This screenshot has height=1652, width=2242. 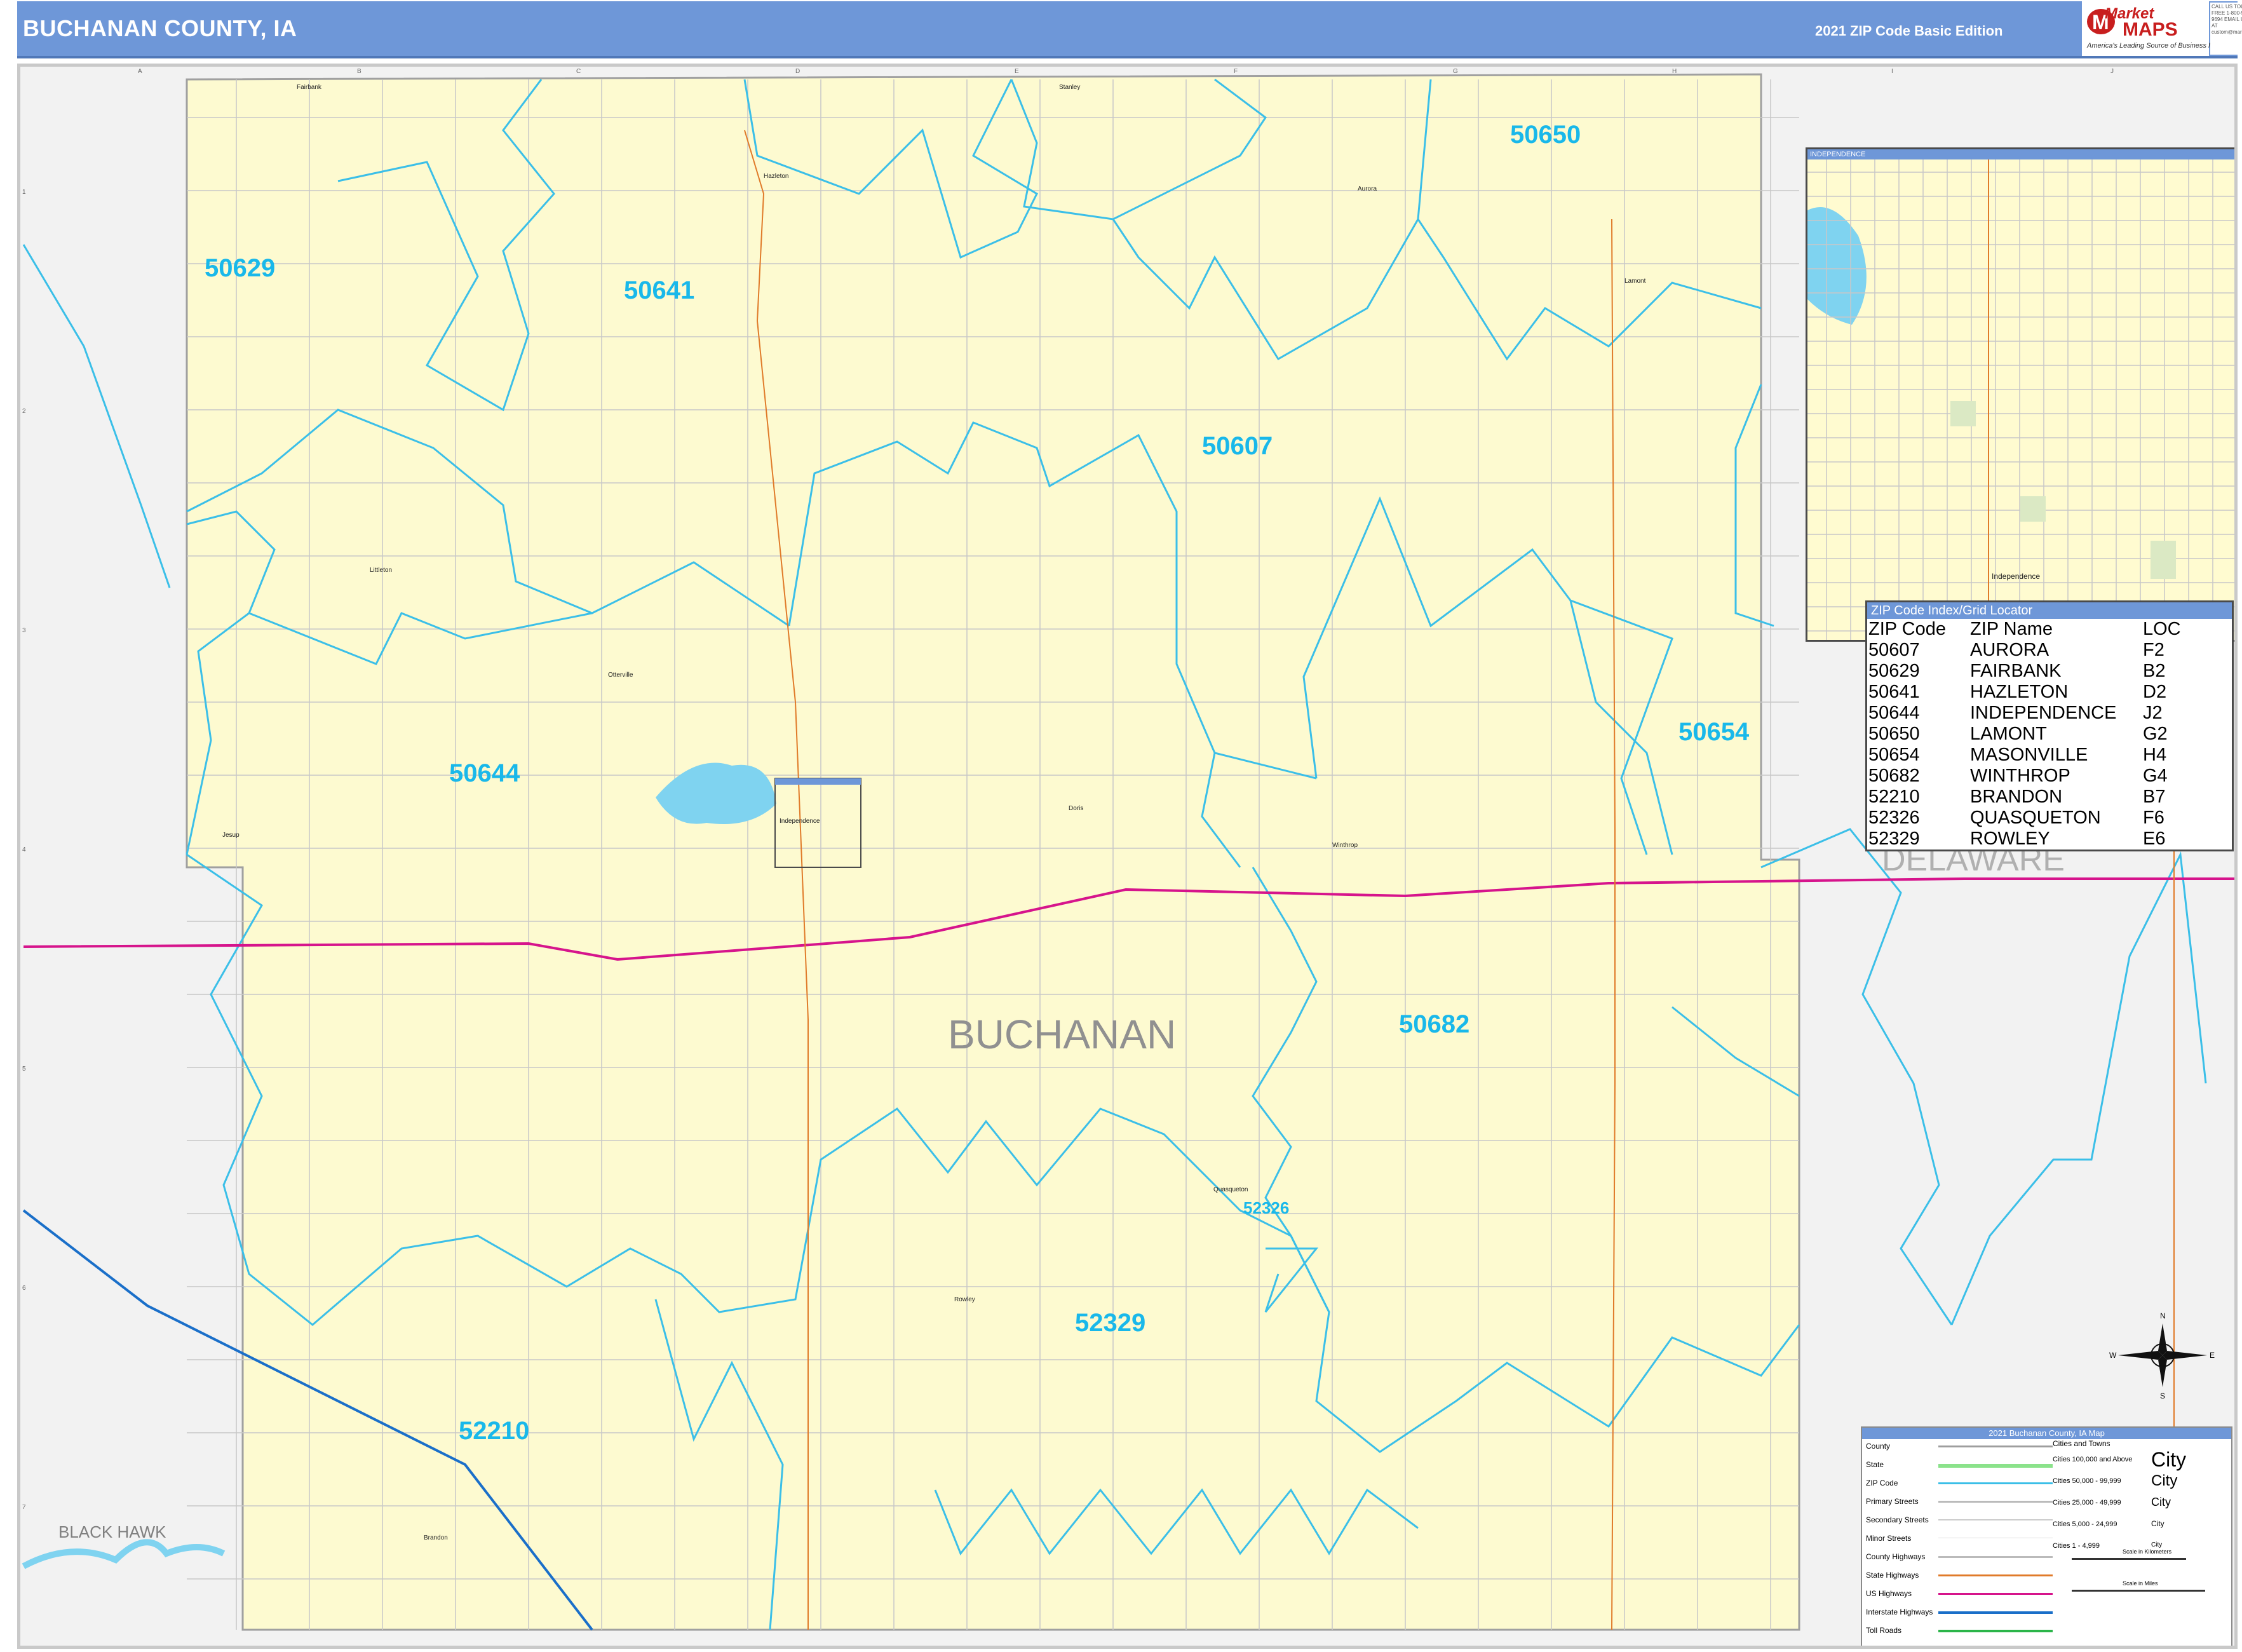 What do you see at coordinates (1110, 1323) in the screenshot?
I see `zip-label-52329: 52329` at bounding box center [1110, 1323].